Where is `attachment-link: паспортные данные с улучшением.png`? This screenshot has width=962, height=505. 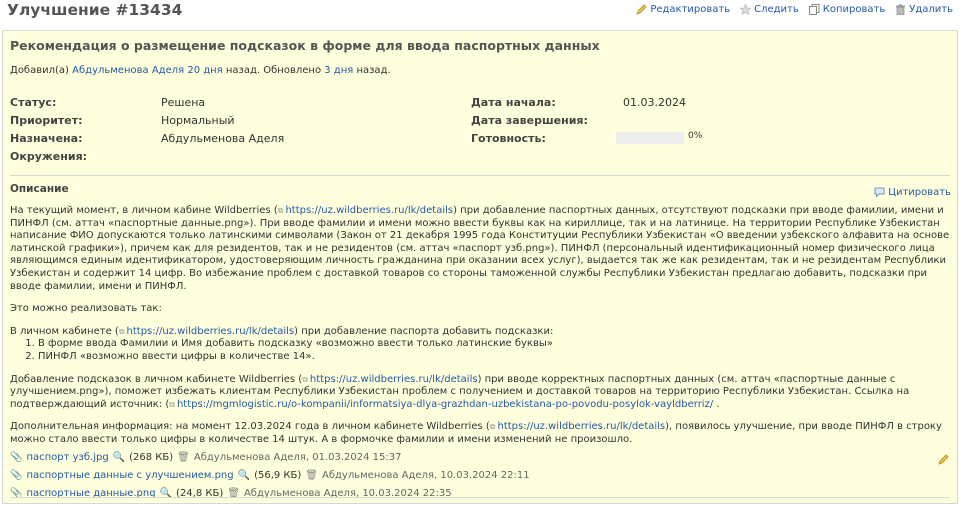
attachment-link: паспортные данные с улучшением.png is located at coordinates (129, 476).